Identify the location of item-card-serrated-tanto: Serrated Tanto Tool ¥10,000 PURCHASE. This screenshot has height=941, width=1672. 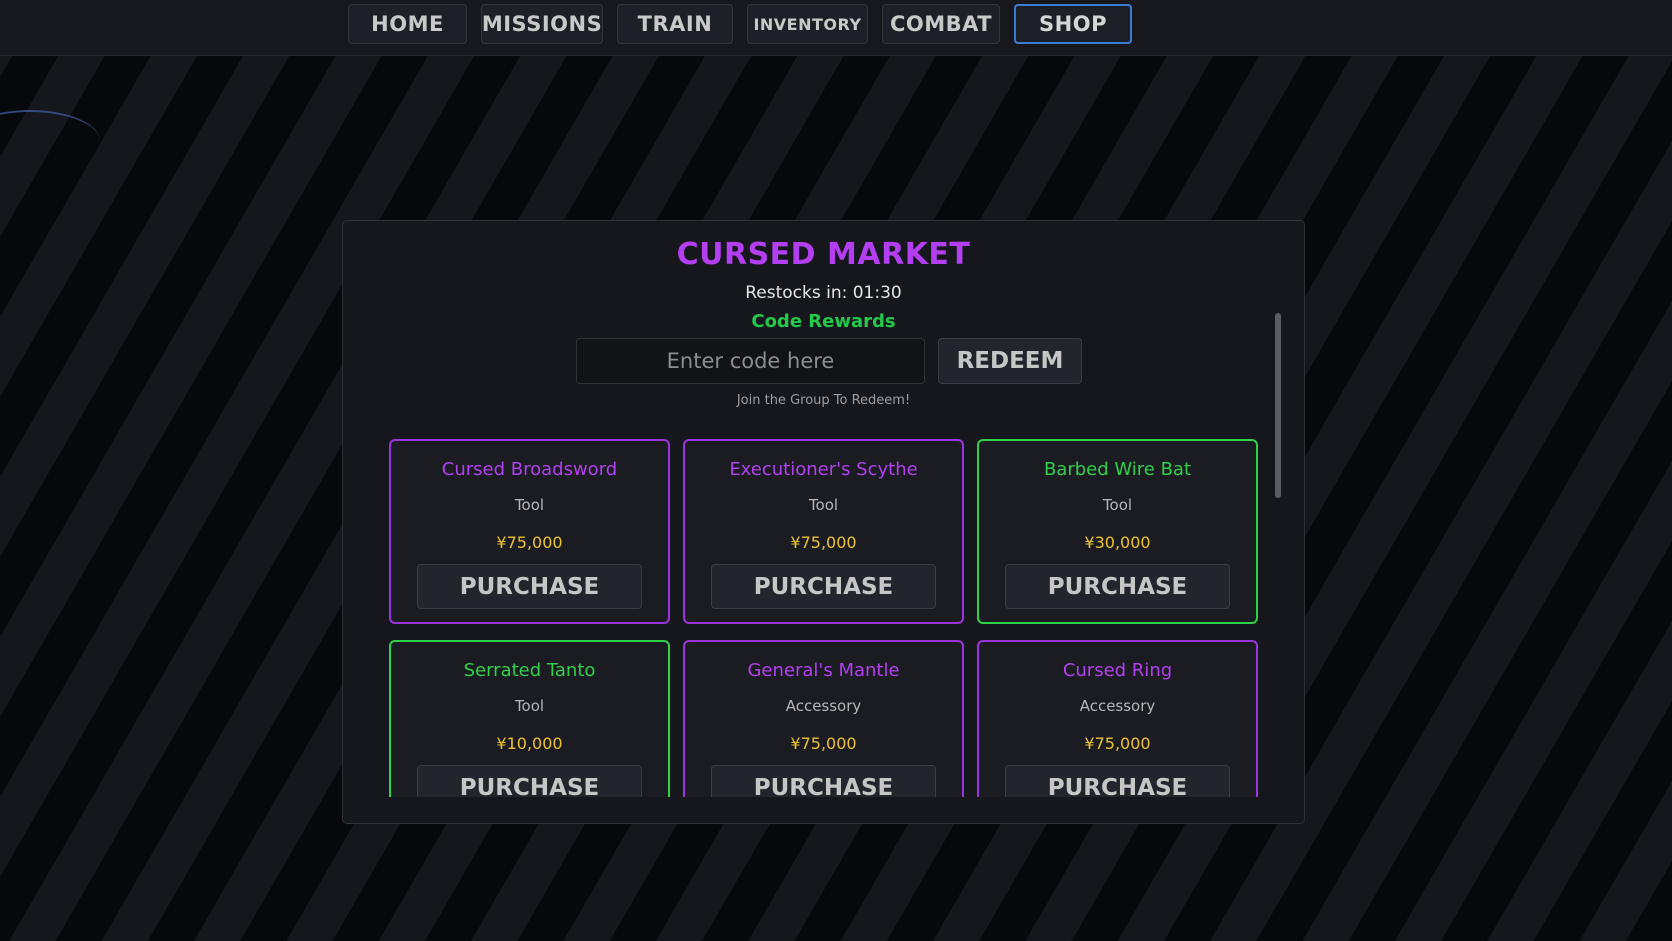
(529, 718).